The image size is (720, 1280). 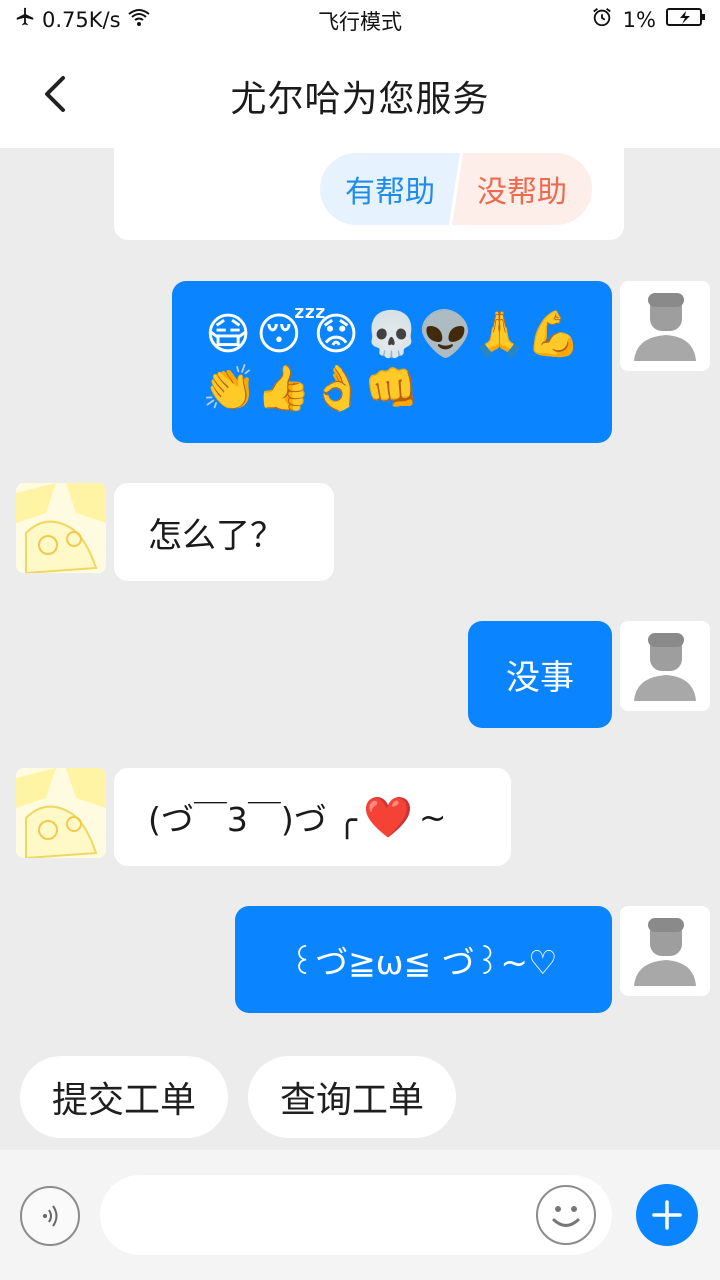 What do you see at coordinates (686, 19) in the screenshot?
I see `battery-charging-icon` at bounding box center [686, 19].